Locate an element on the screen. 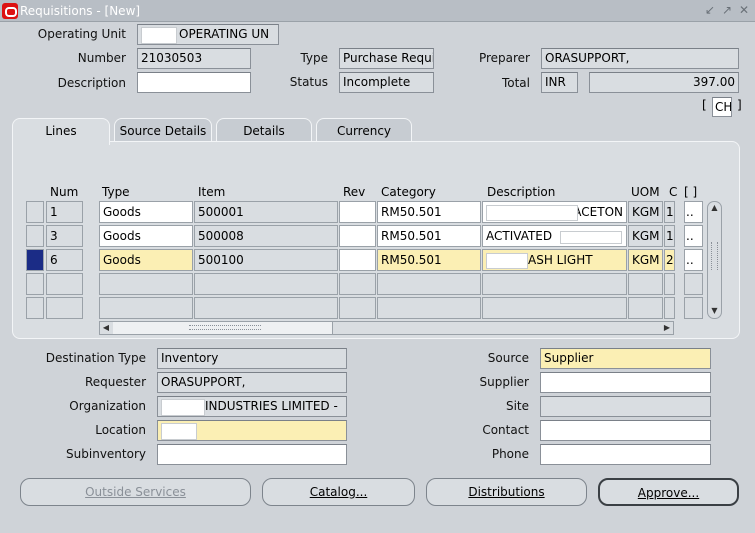 The width and height of the screenshot is (755, 533). cell-description: ACETON is located at coordinates (554, 212).